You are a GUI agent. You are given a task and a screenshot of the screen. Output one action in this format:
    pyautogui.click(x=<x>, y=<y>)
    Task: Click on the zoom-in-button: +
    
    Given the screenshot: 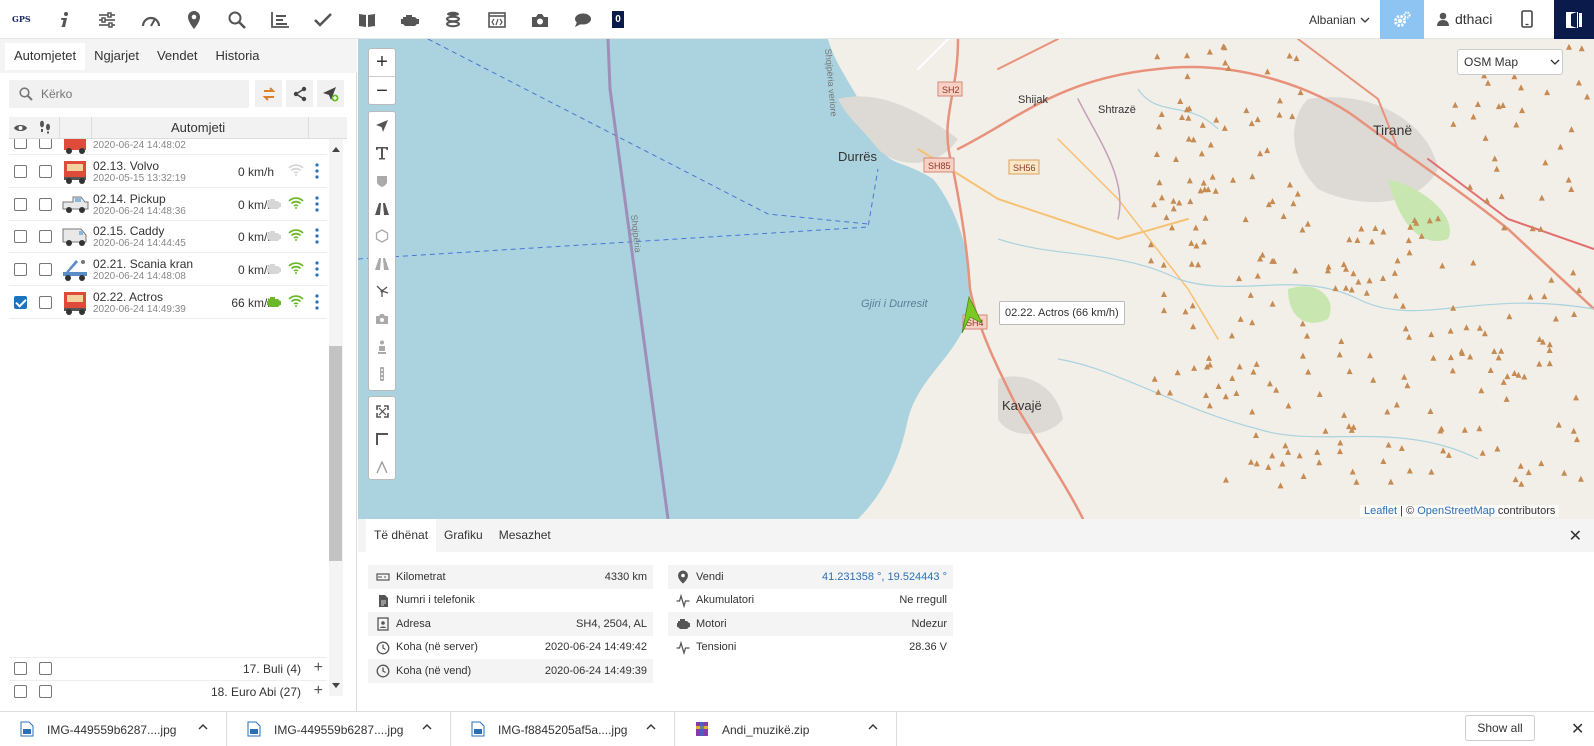 What is the action you would take?
    pyautogui.click(x=382, y=63)
    